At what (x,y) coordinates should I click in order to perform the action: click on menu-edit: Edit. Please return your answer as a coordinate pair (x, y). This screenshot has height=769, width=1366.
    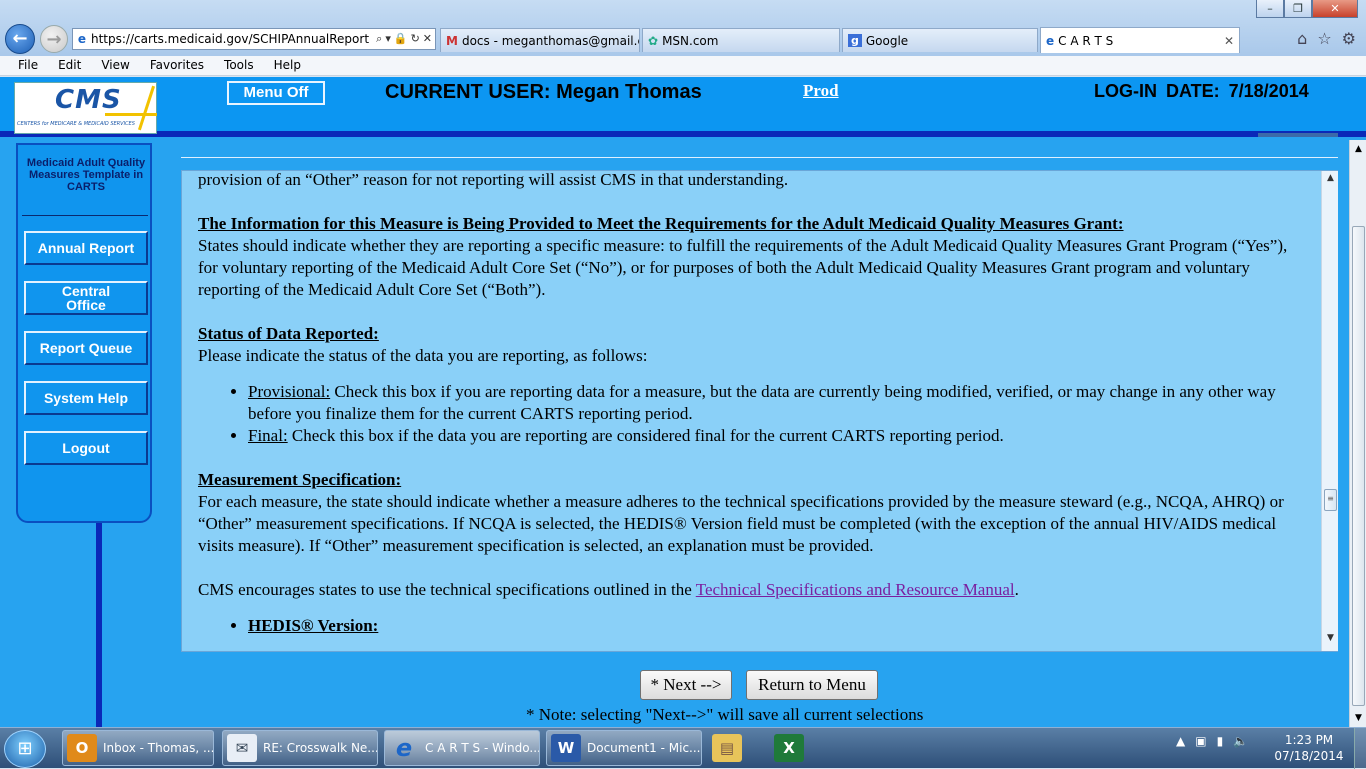
    Looking at the image, I should click on (69, 65).